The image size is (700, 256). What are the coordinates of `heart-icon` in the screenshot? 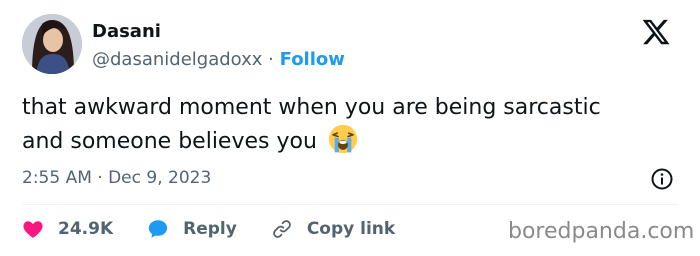 It's located at (33, 229).